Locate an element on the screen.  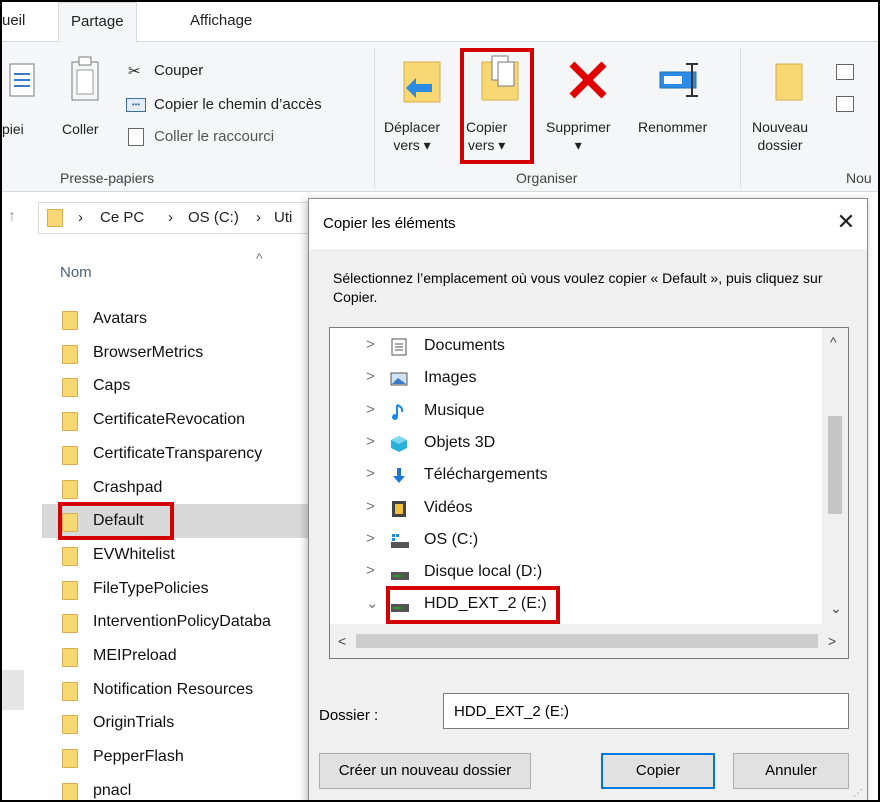
tree-horizontal-scrollbar: < > is located at coordinates (589, 641).